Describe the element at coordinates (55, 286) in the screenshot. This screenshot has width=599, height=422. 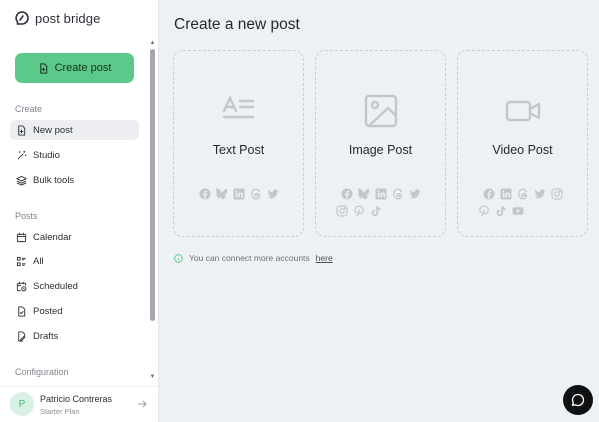
I see `sidebar-item-label: Scheduled` at that location.